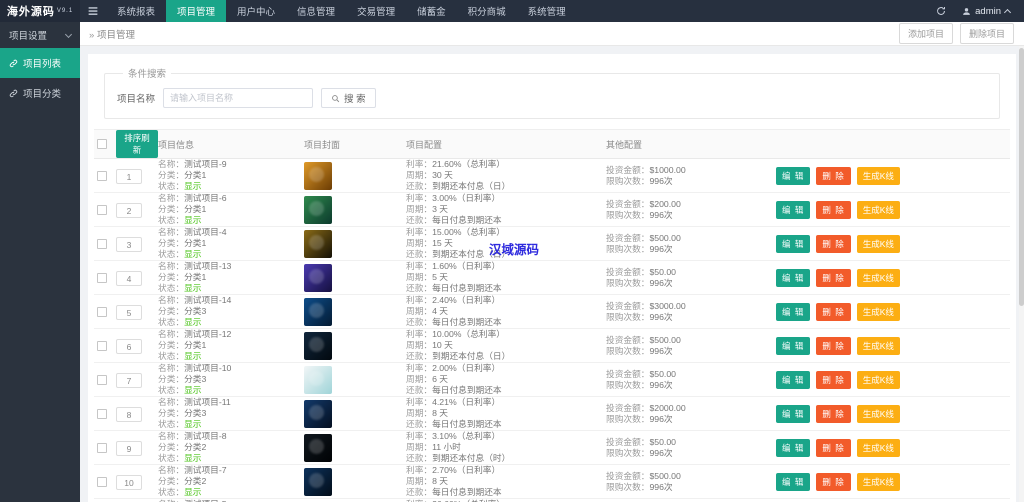 Image resolution: width=1024 pixels, height=502 pixels. What do you see at coordinates (93, 11) in the screenshot?
I see `menu-toggle-icon` at bounding box center [93, 11].